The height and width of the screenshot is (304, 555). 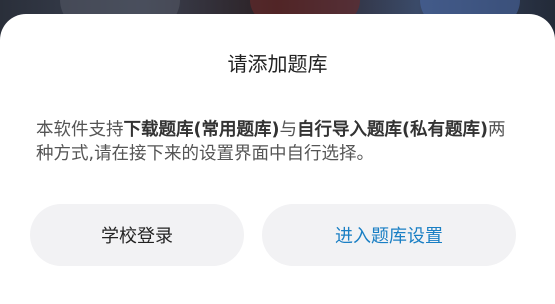 What do you see at coordinates (277, 64) in the screenshot?
I see `dialog-title: 请添加题库` at bounding box center [277, 64].